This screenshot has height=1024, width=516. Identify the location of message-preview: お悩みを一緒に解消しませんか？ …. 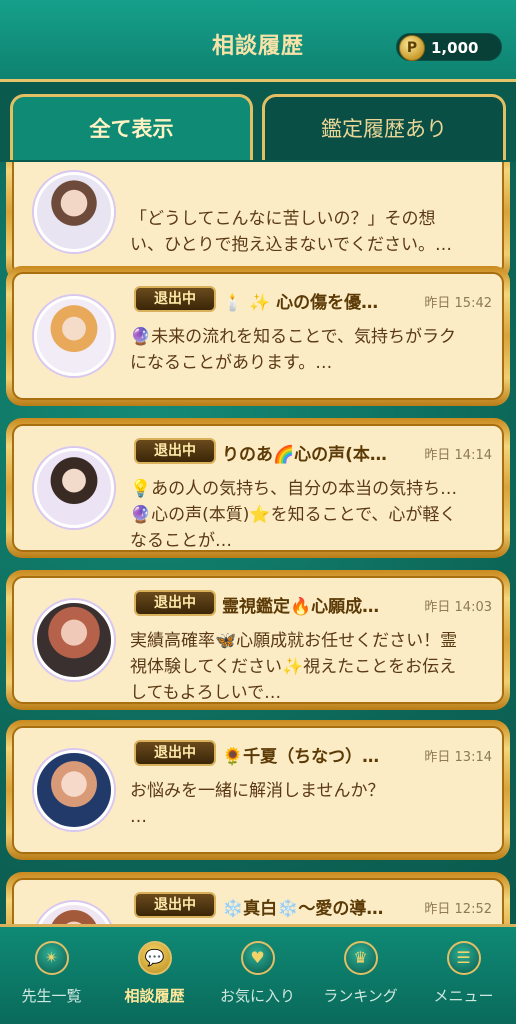
(257, 804).